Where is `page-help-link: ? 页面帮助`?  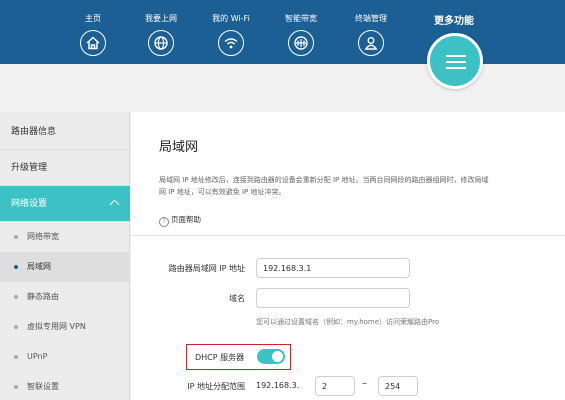
page-help-link: ? 页面帮助 is located at coordinates (180, 220).